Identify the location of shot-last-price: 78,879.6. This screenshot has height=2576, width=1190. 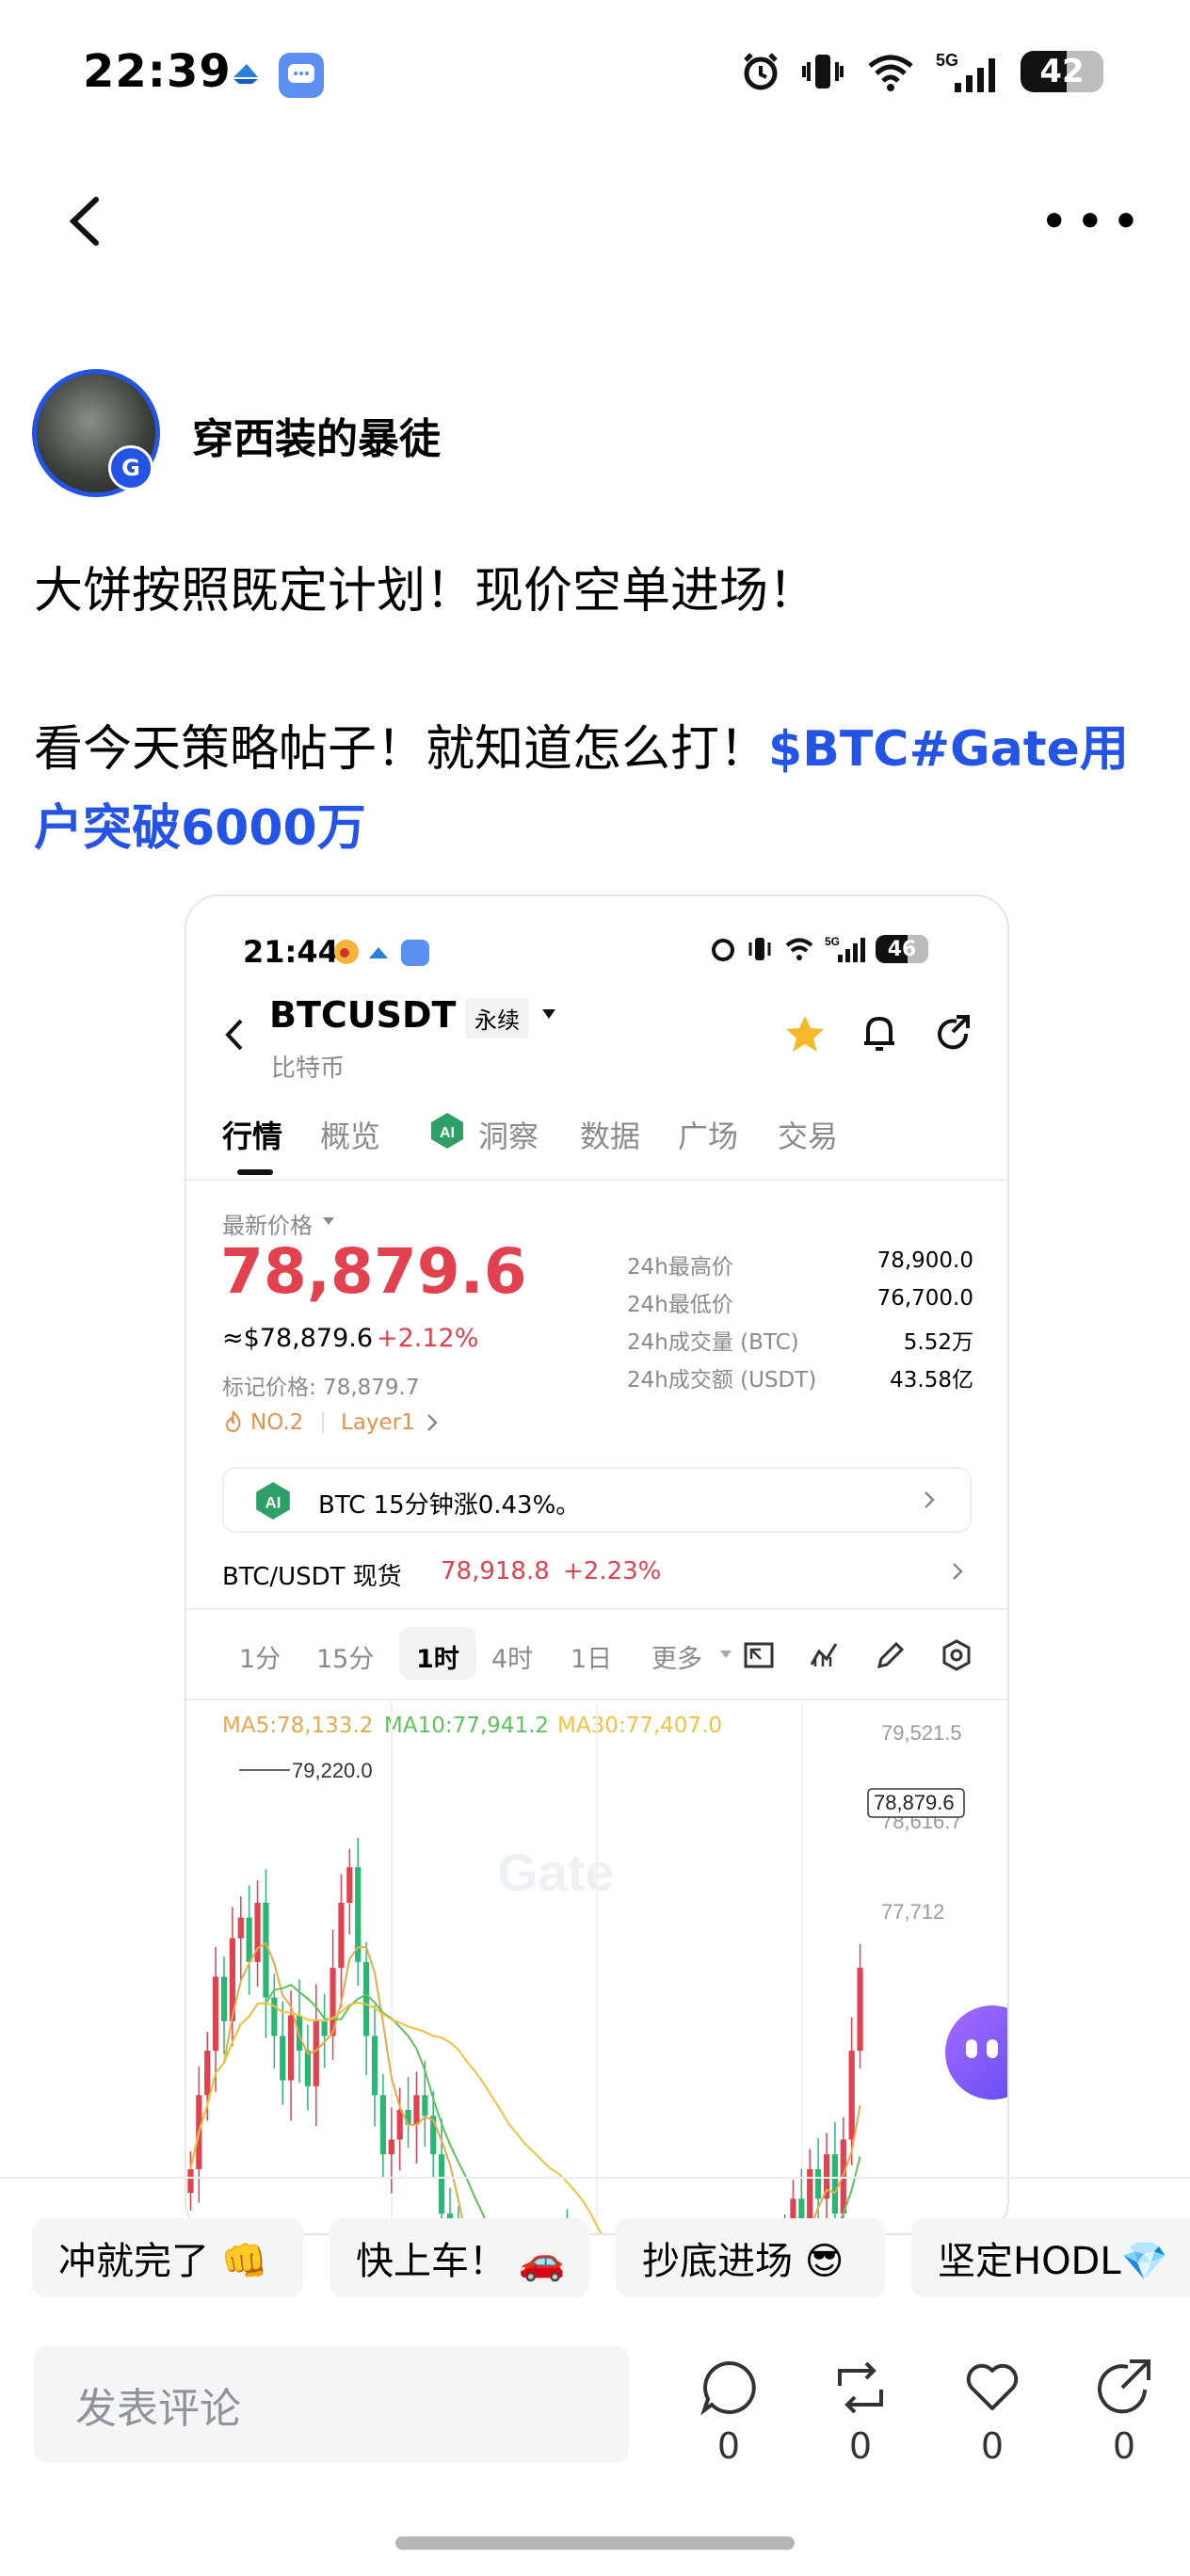
(373, 1271).